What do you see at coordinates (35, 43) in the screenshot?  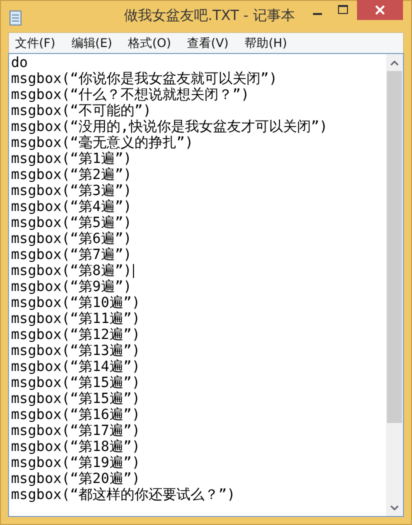 I see `menu-item: 文件(F)` at bounding box center [35, 43].